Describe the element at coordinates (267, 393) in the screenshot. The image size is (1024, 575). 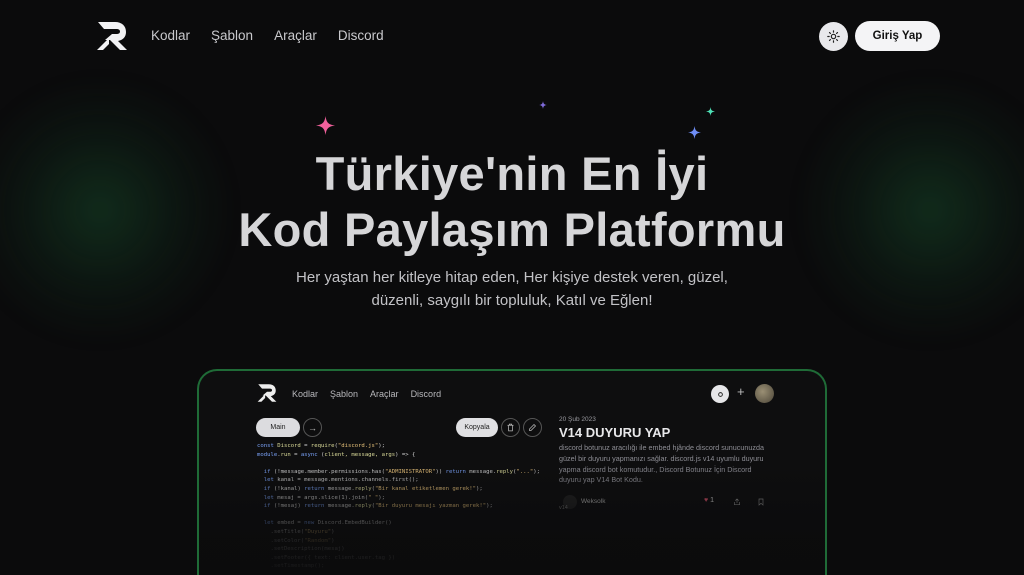
I see `preview-logo` at that location.